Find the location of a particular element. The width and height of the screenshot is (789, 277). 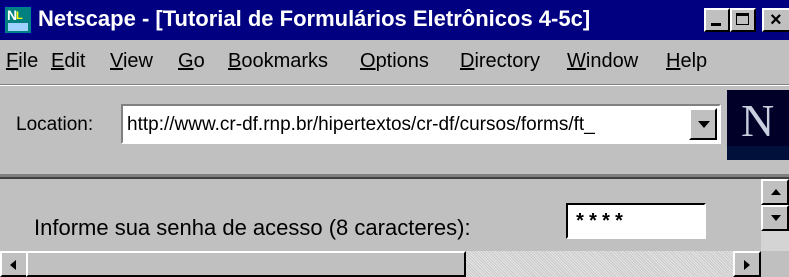

vertical-scrollbar is located at coordinates (775, 220).